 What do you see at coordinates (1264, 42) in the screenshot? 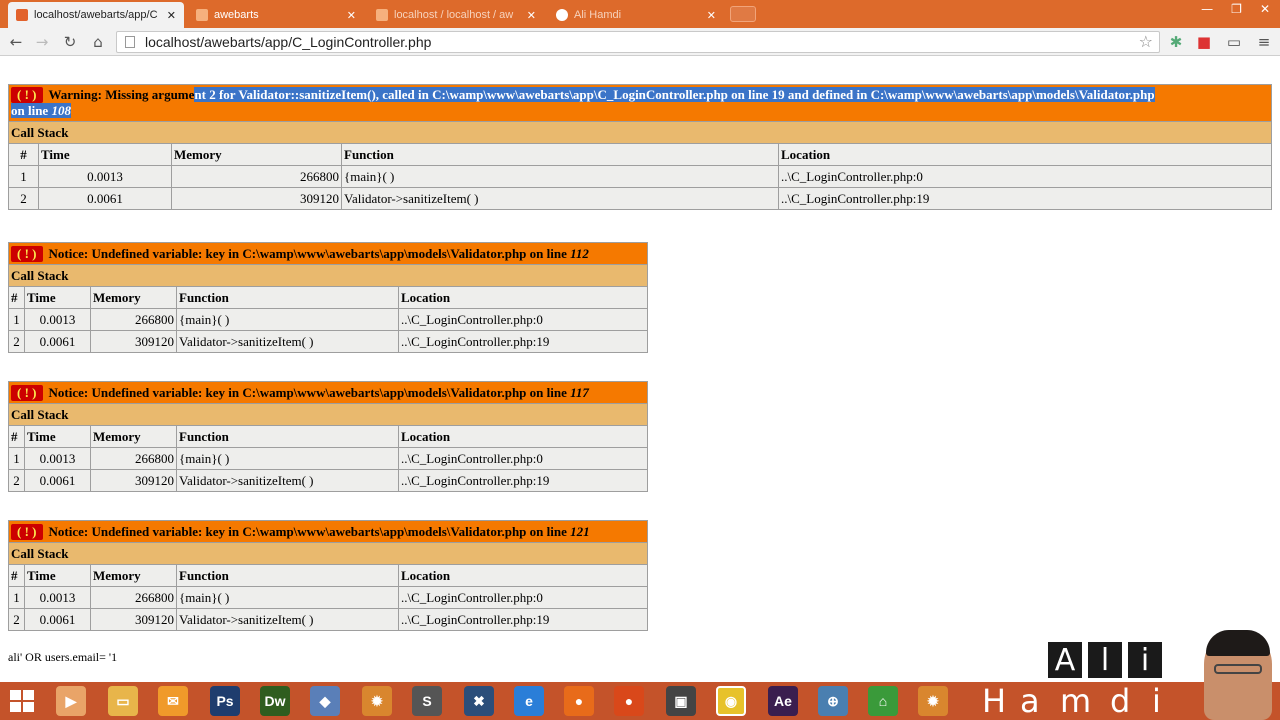
I see `menu-icon: ≡` at bounding box center [1264, 42].